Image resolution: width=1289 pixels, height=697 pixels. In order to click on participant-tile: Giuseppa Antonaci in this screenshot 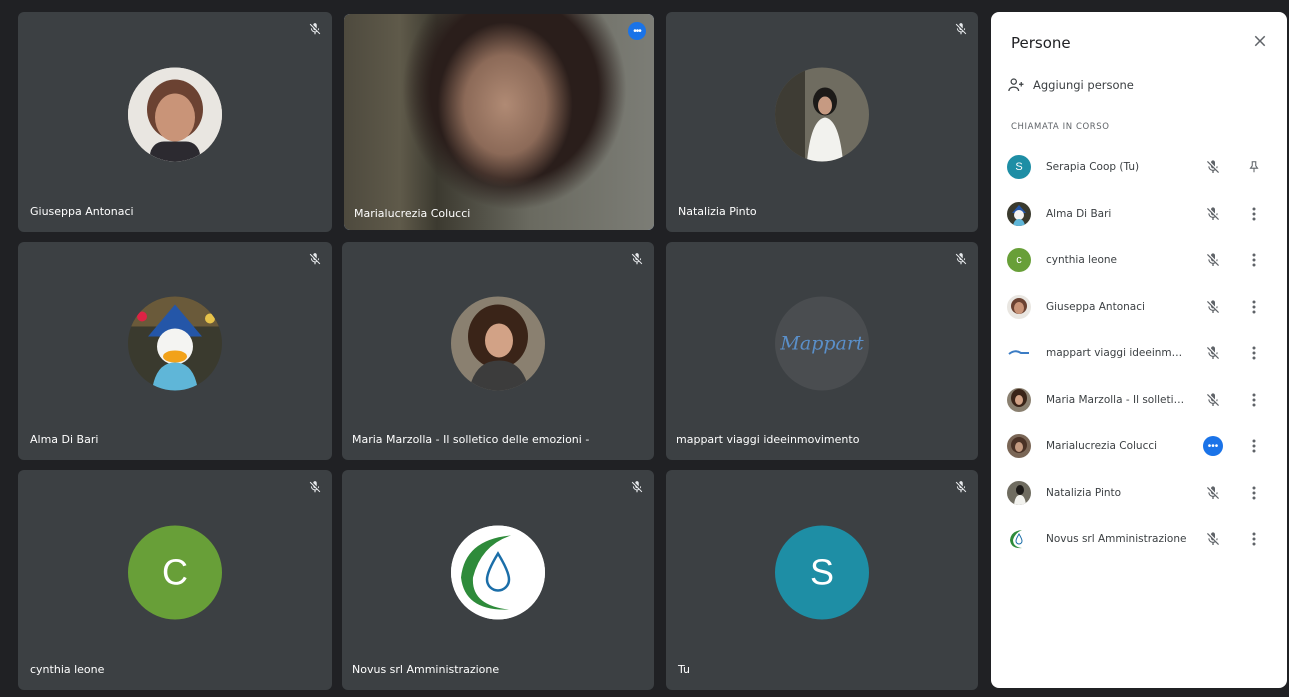, I will do `click(175, 122)`.